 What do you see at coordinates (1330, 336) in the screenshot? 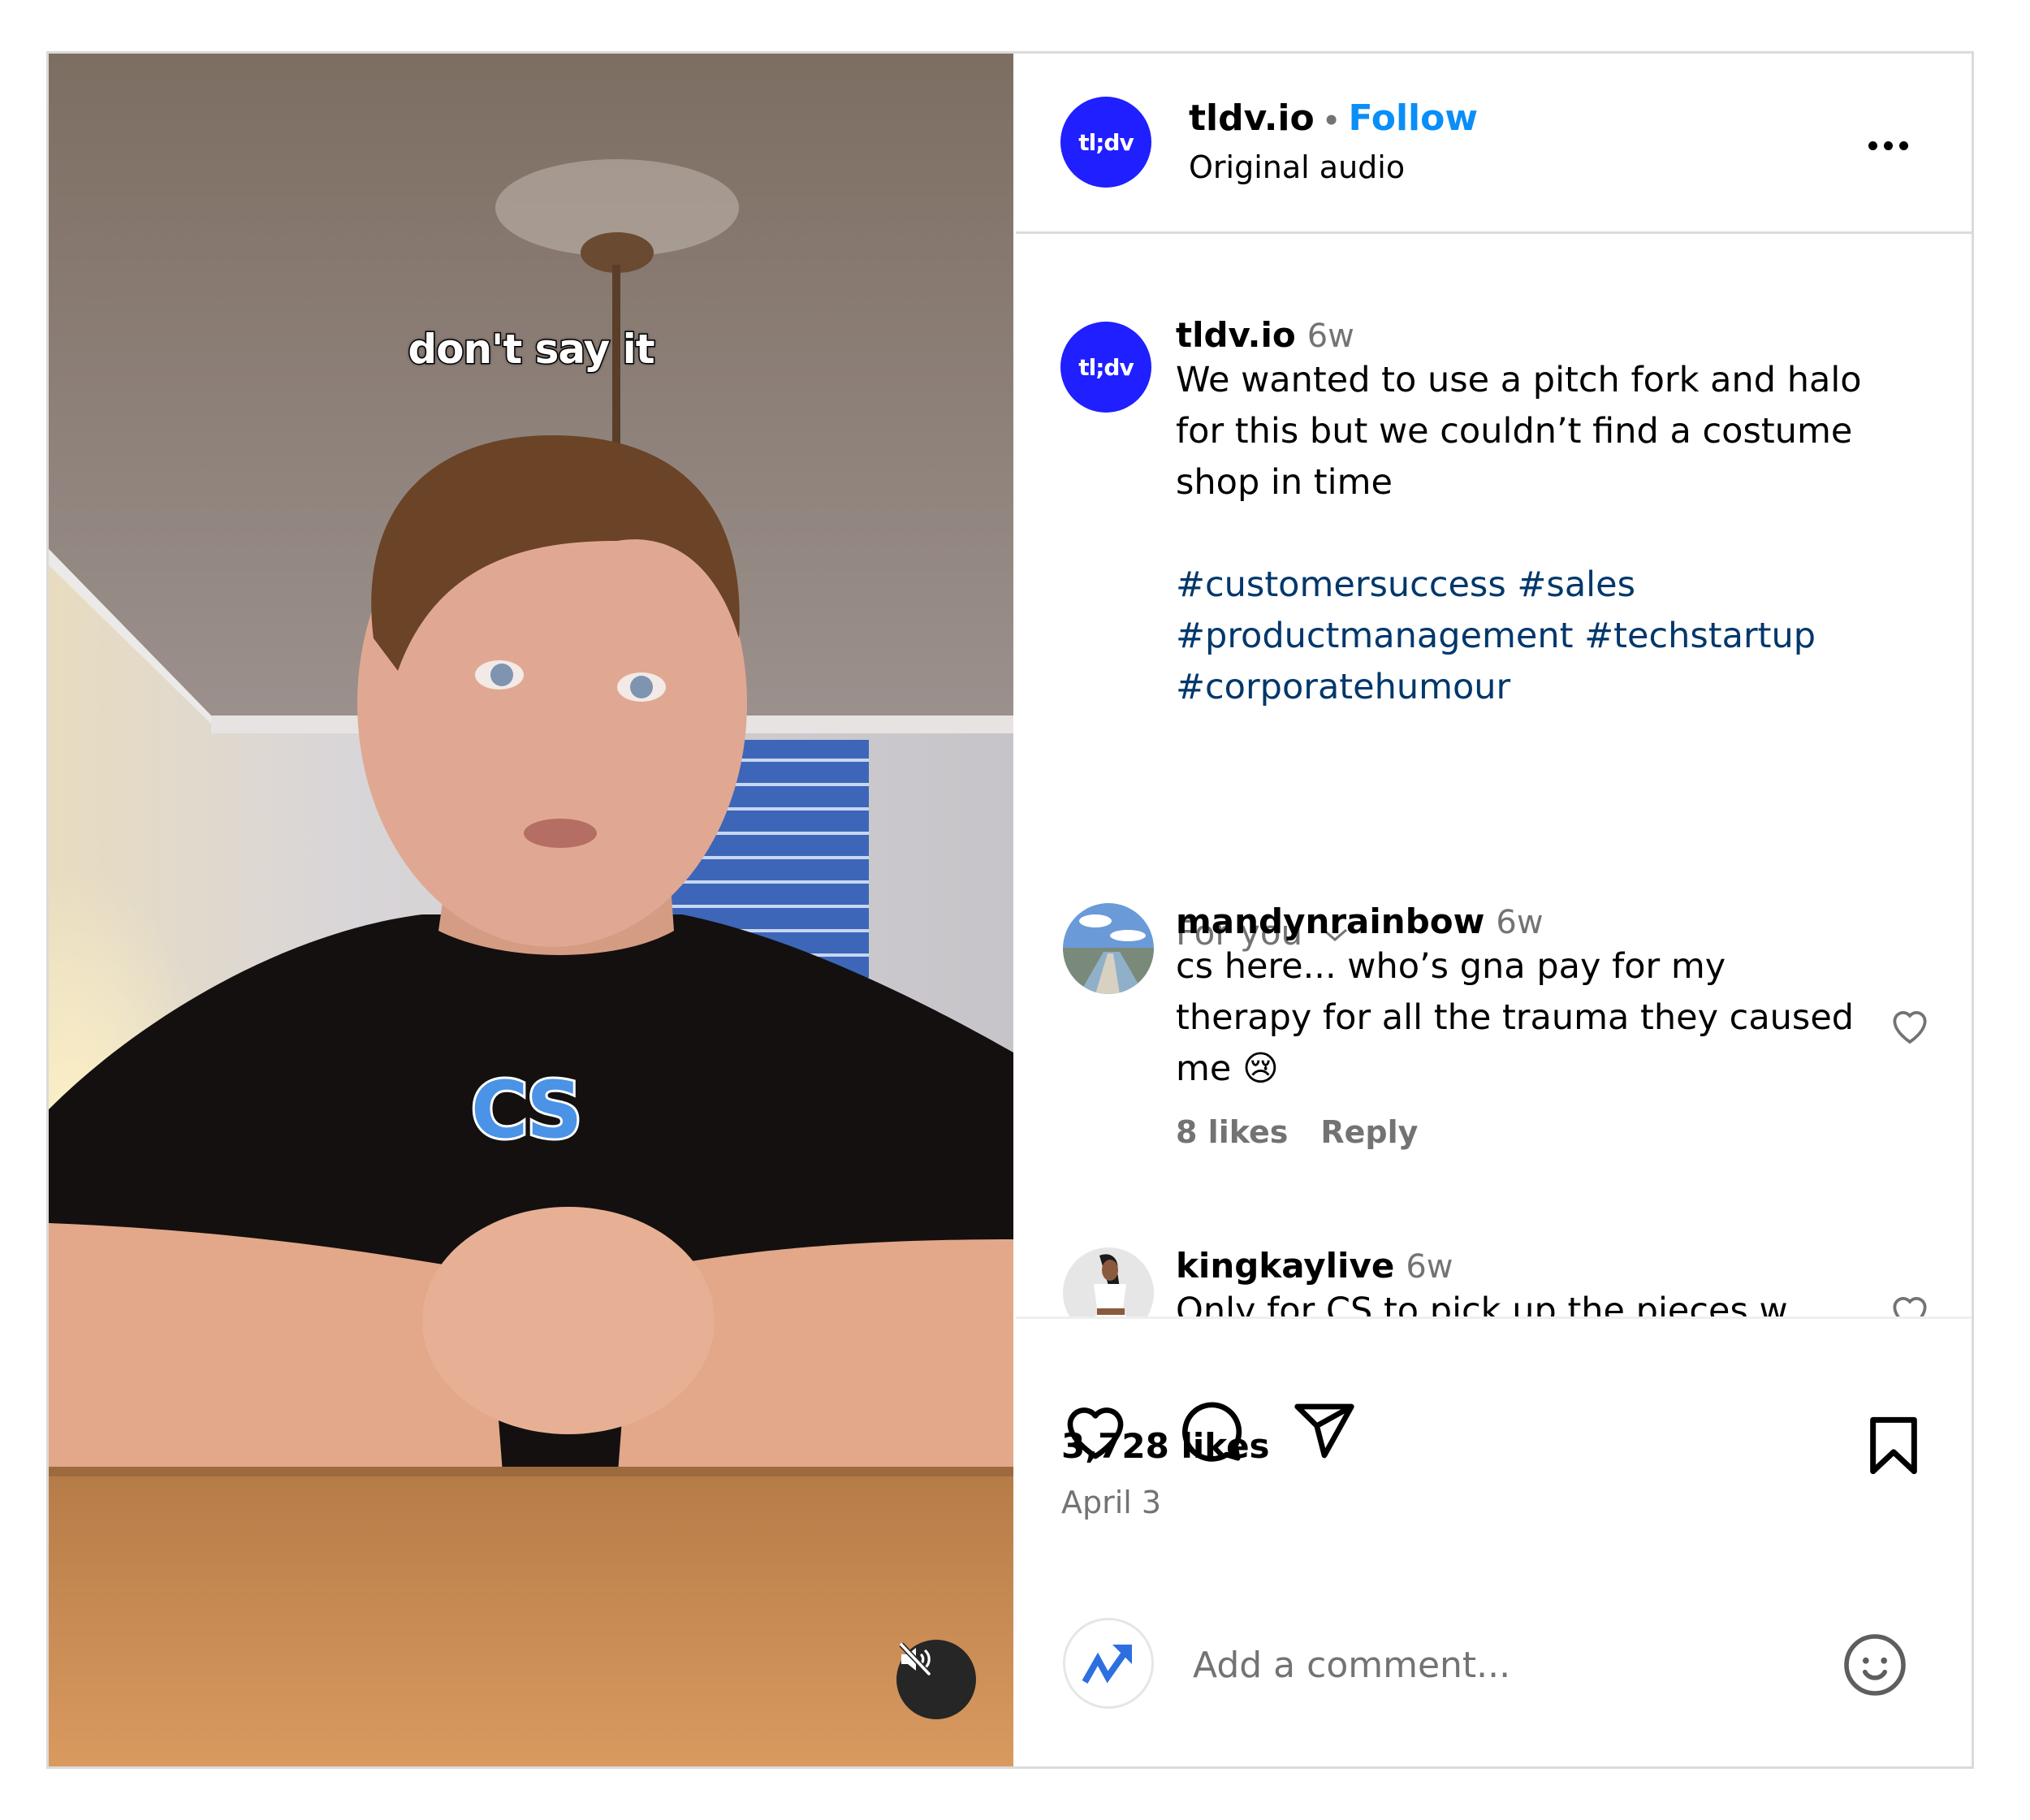
I see `caption-time: 6w` at bounding box center [1330, 336].